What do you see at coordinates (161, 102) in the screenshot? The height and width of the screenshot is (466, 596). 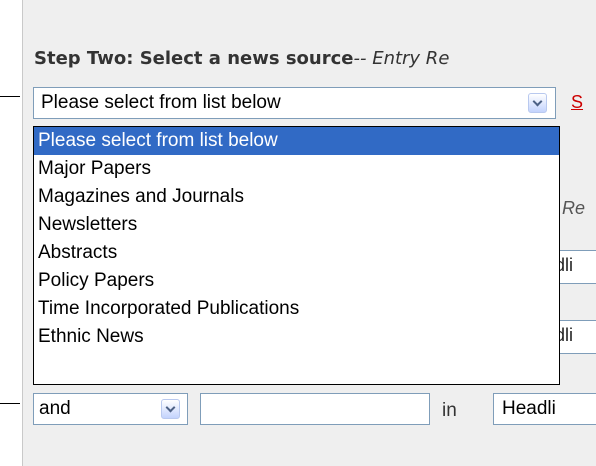 I see `news-source-select-value: Please select from list below` at bounding box center [161, 102].